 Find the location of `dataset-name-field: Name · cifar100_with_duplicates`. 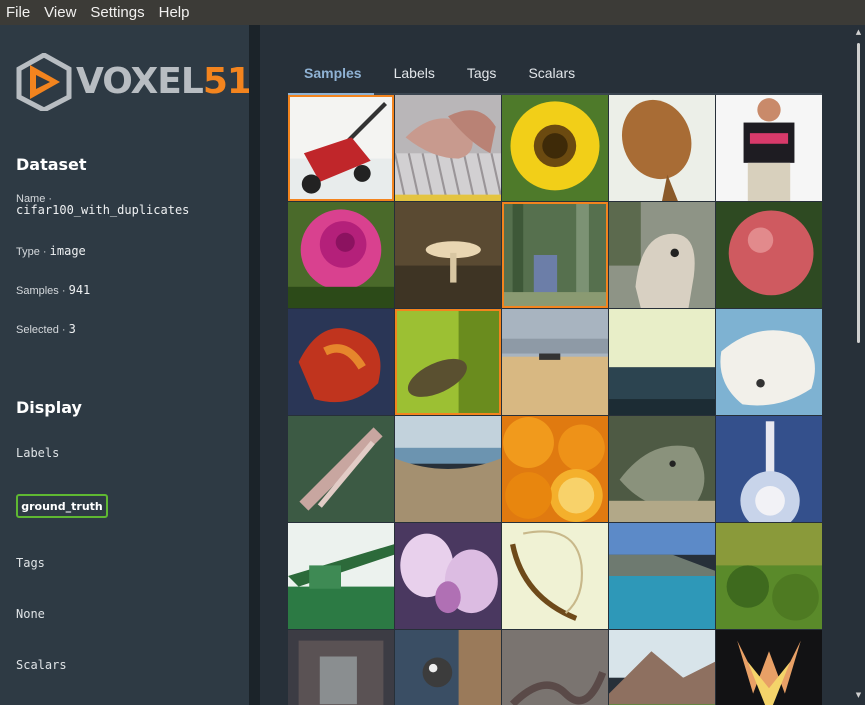

dataset-name-field: Name · cifar100_with_duplicates is located at coordinates (102, 205).